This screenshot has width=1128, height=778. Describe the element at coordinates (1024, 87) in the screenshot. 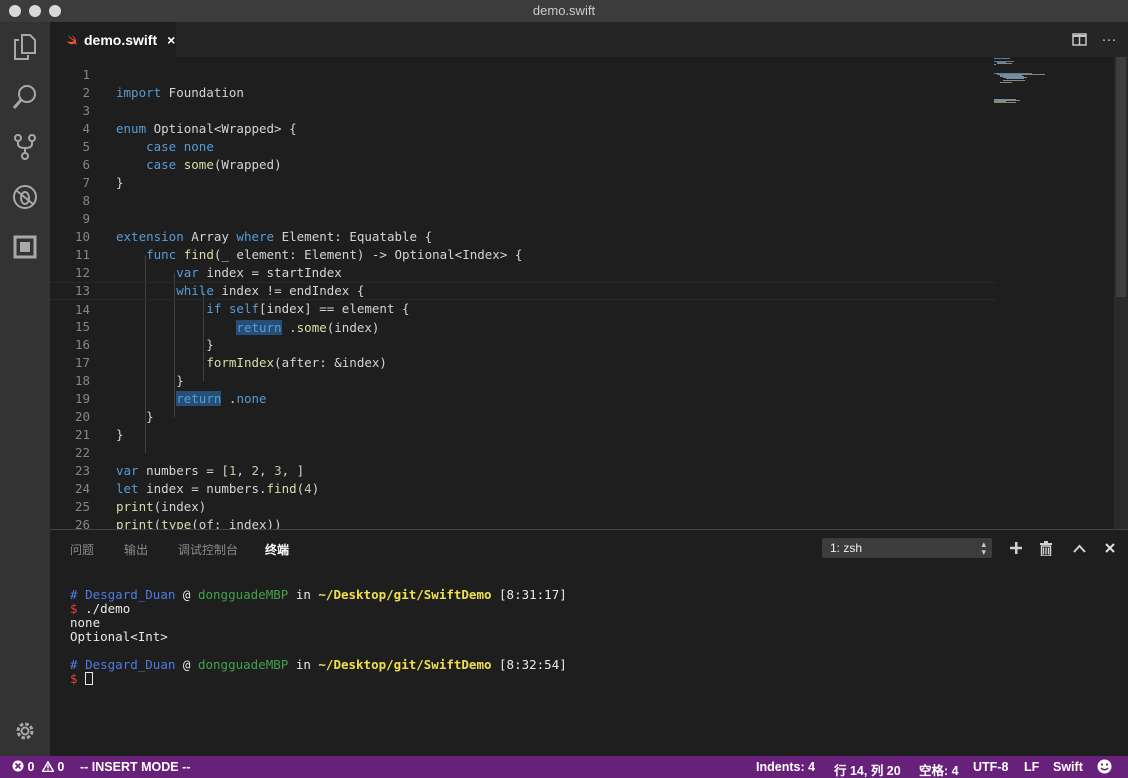

I see `minimap` at that location.